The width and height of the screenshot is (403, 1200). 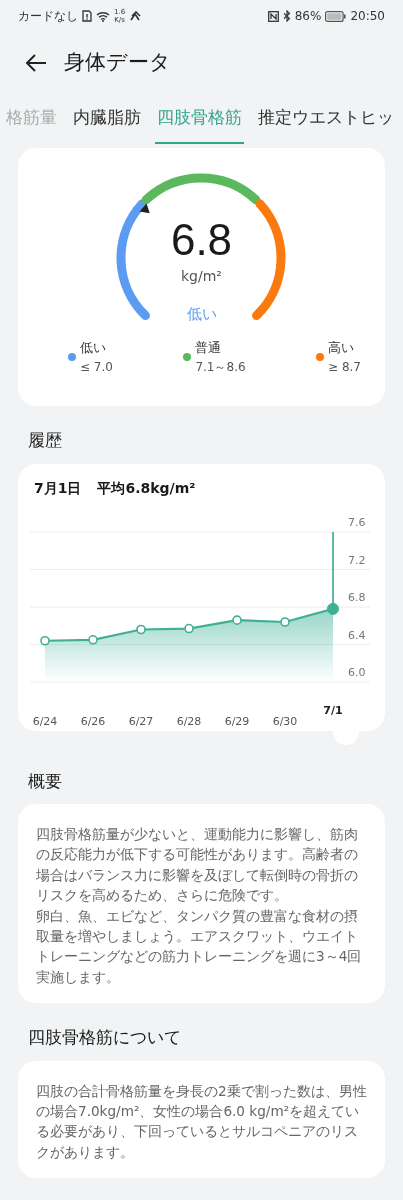 What do you see at coordinates (58, 488) in the screenshot?
I see `chart-date: 7月1日` at bounding box center [58, 488].